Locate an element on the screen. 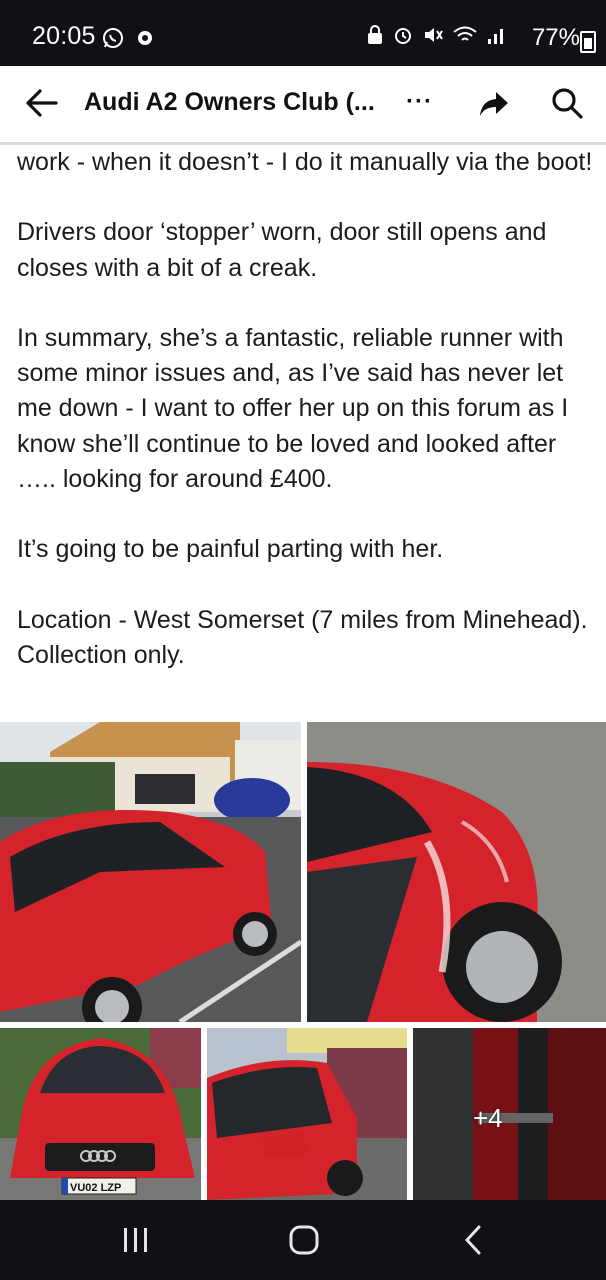  back-nav-icon is located at coordinates (474, 1240).